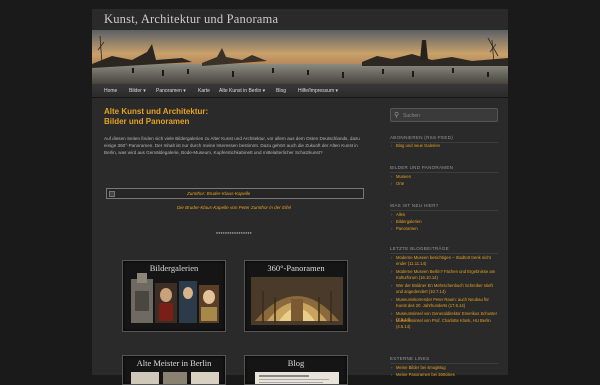  I want to click on featured-image-link: Zumthor: Bruder-Klaus-Kapelle, so click(235, 193).